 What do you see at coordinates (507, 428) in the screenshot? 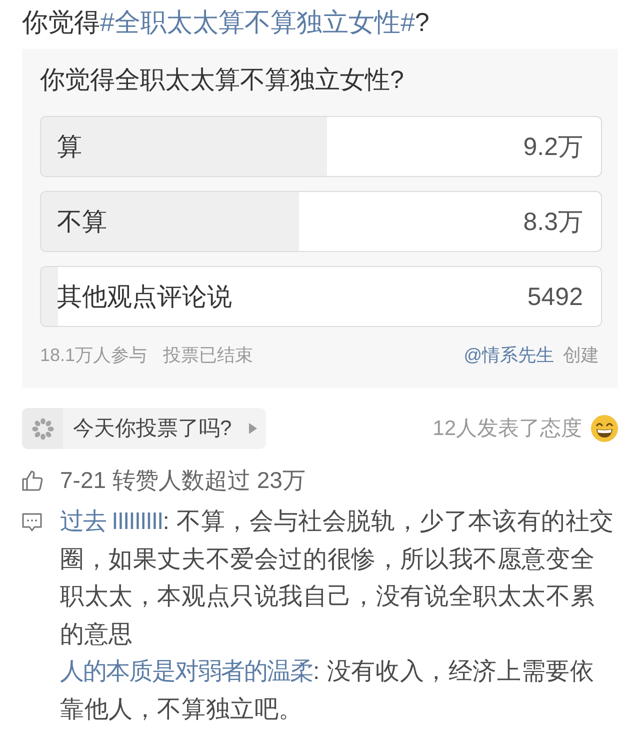
I see `attitudes-count: 12人发表了态度` at bounding box center [507, 428].